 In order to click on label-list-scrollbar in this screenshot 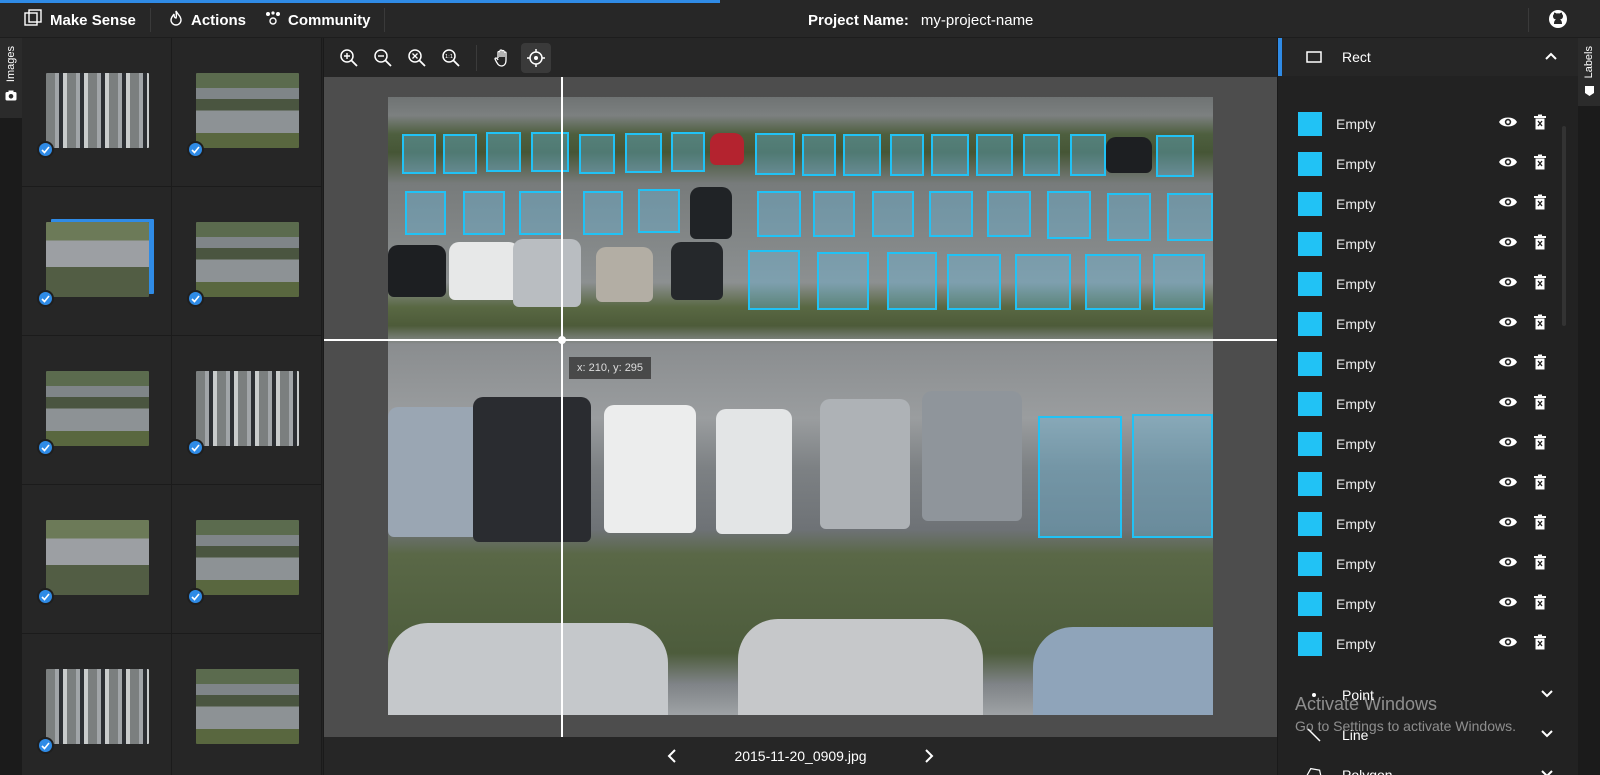, I will do `click(1564, 226)`.